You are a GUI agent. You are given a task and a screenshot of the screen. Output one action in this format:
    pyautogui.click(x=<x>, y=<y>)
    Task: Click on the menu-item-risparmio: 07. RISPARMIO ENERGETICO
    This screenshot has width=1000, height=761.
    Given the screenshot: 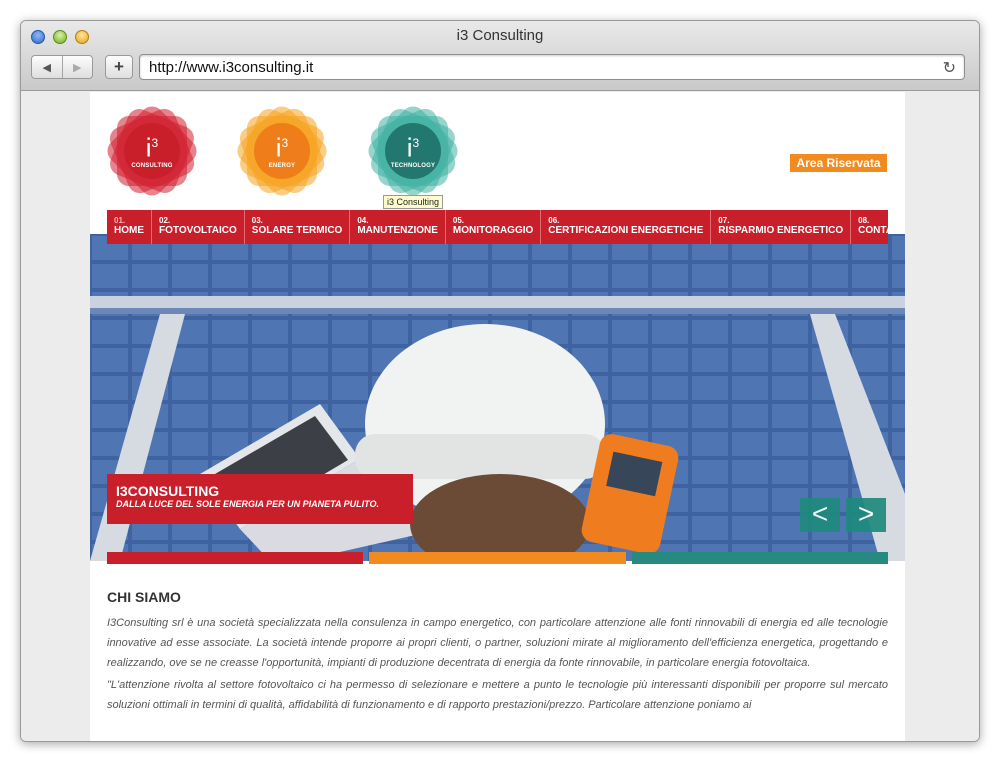 What is the action you would take?
    pyautogui.click(x=781, y=227)
    